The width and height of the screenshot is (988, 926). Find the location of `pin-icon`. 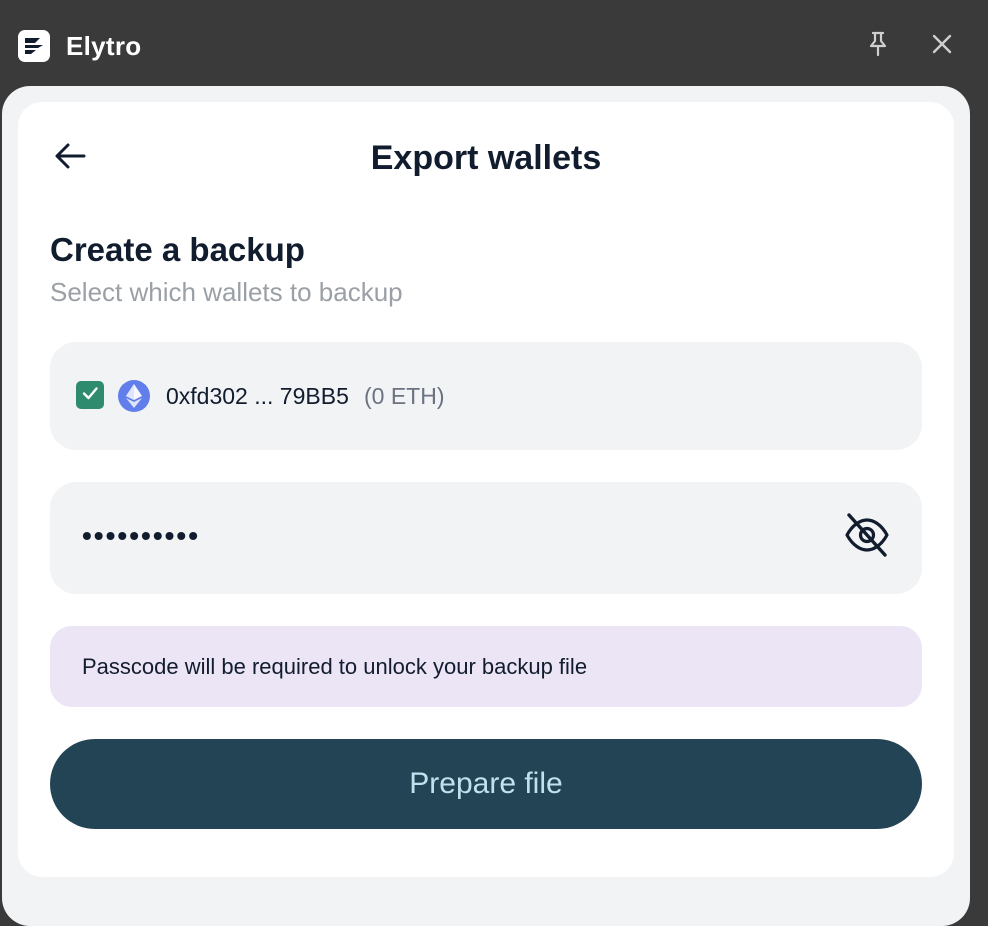

pin-icon is located at coordinates (878, 46).